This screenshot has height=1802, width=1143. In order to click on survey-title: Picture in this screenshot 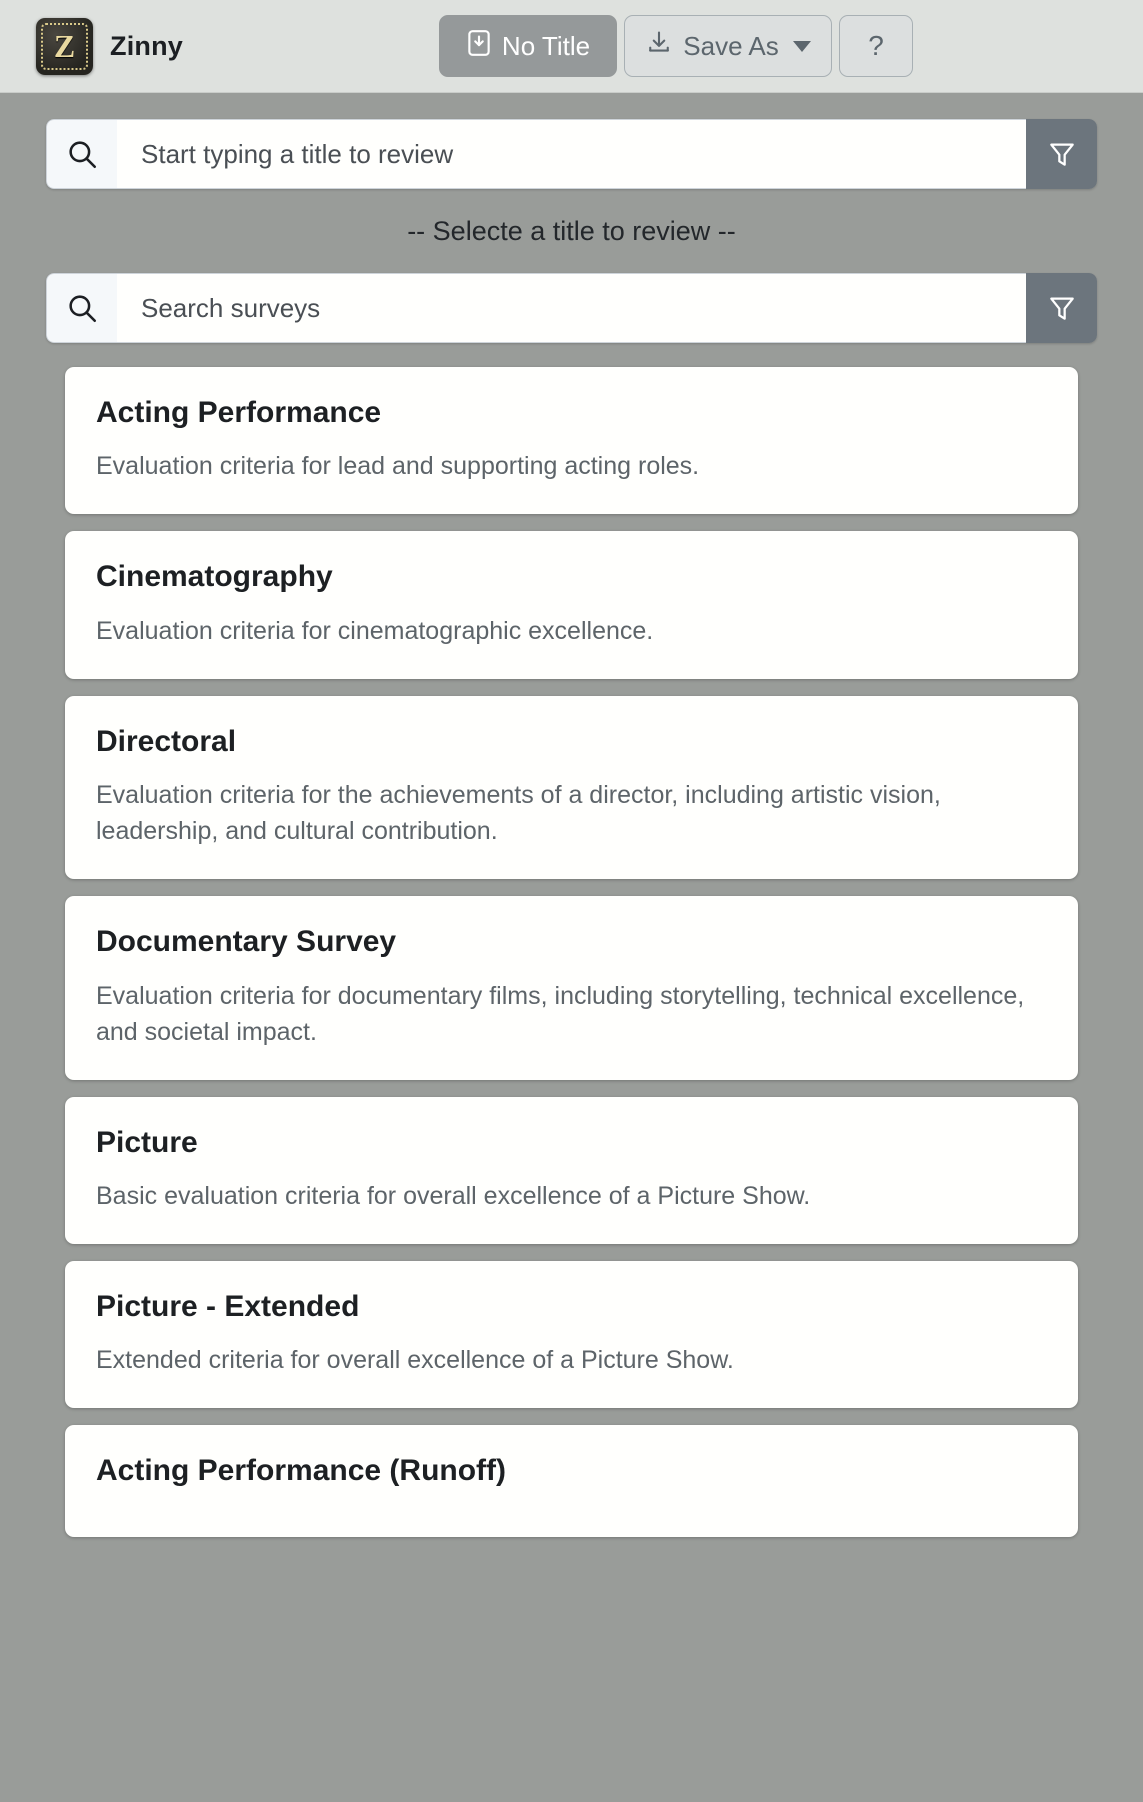, I will do `click(147, 1142)`.